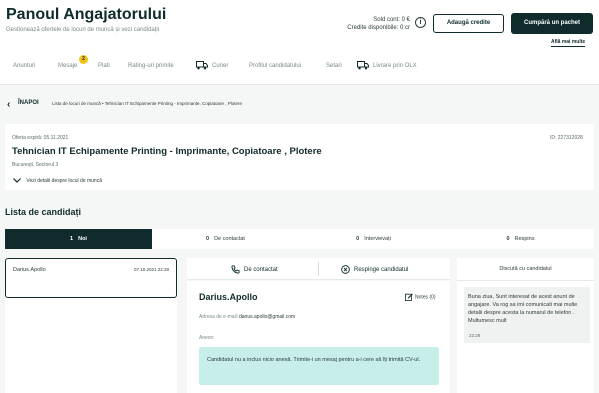 The image size is (599, 393). Describe the element at coordinates (334, 66) in the screenshot. I see `nav-item-setari: Setari` at that location.